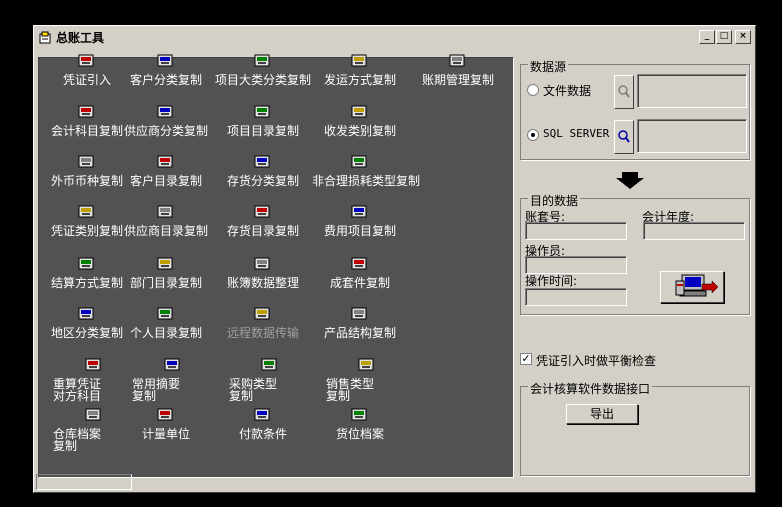 Image resolution: width=782 pixels, height=507 pixels. I want to click on inventory-catalog-copy-icon, so click(263, 212).